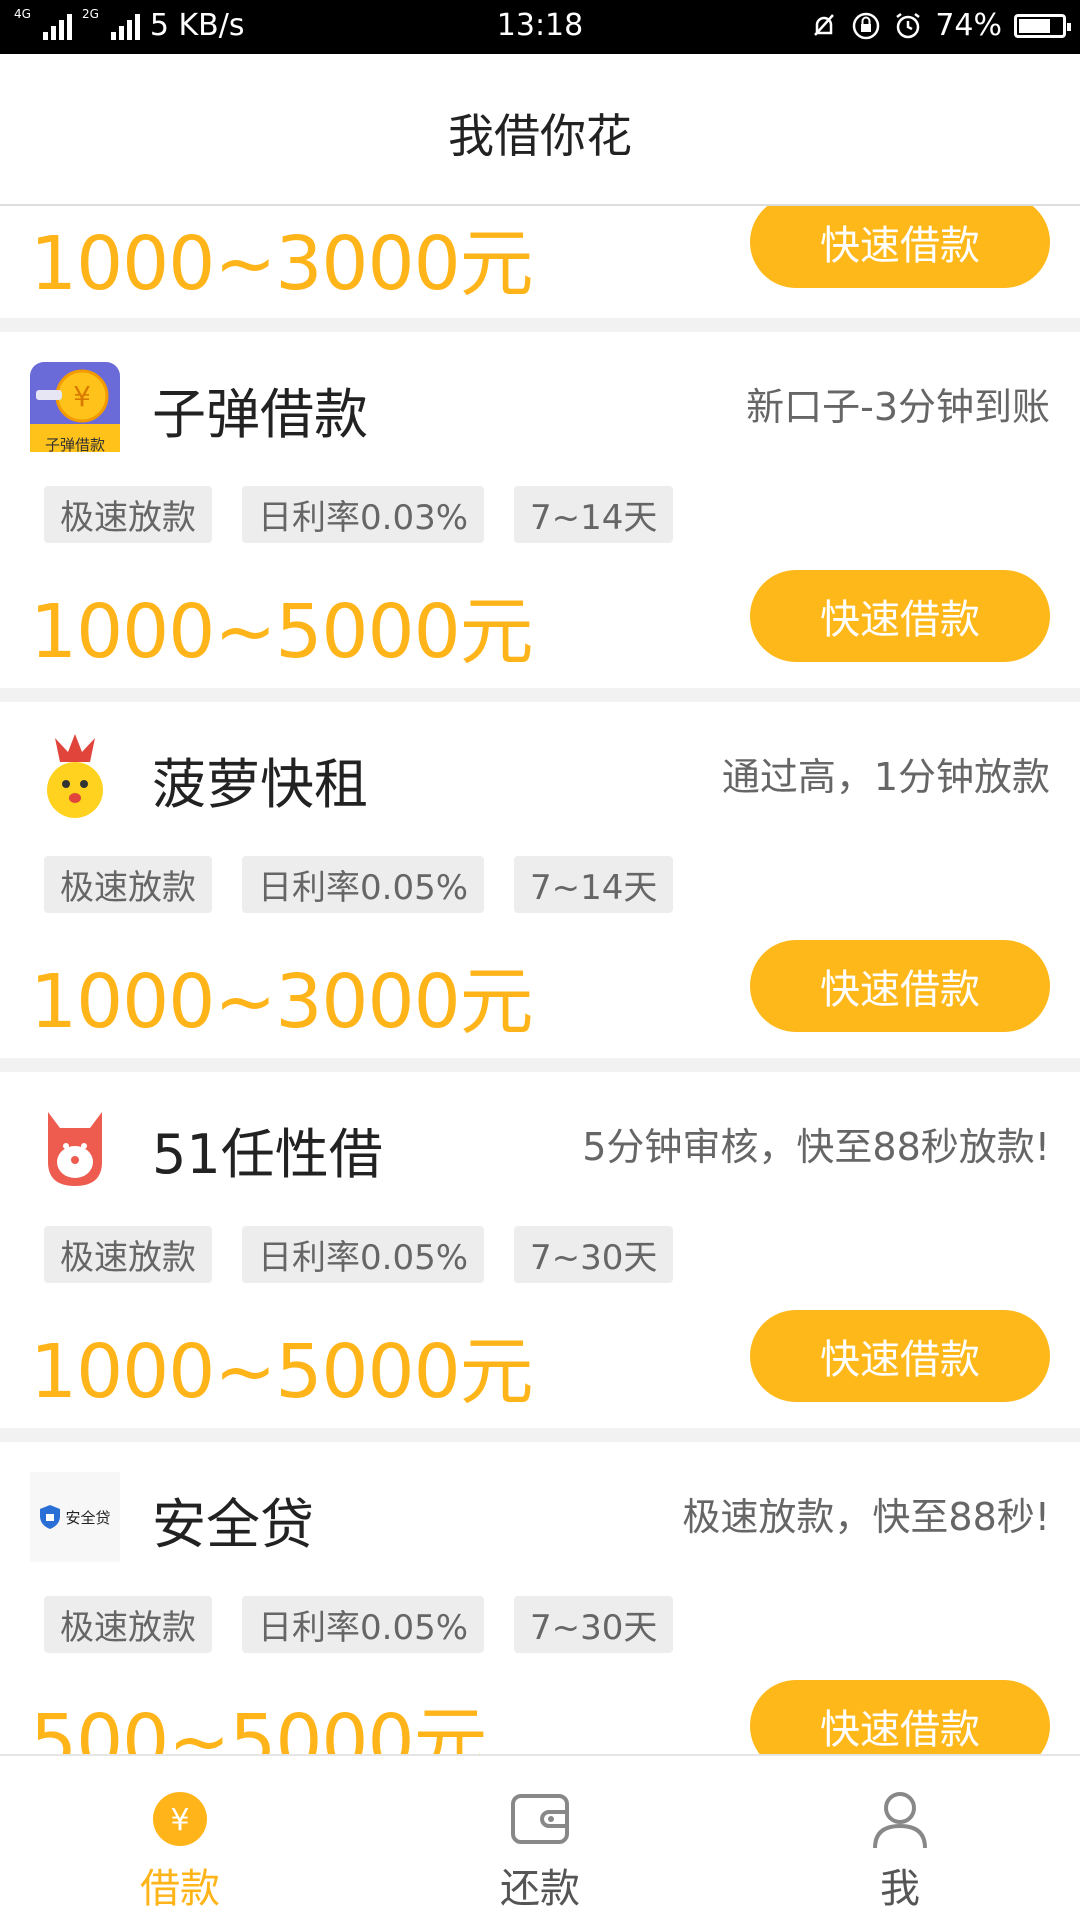 The image size is (1080, 1922). What do you see at coordinates (540, 1819) in the screenshot?
I see `wallet-icon` at bounding box center [540, 1819].